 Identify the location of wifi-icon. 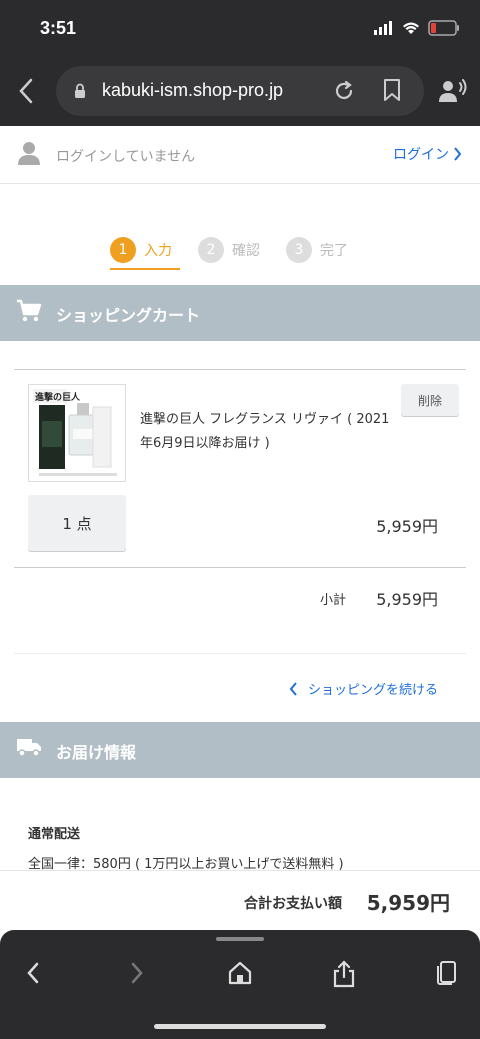
(411, 28).